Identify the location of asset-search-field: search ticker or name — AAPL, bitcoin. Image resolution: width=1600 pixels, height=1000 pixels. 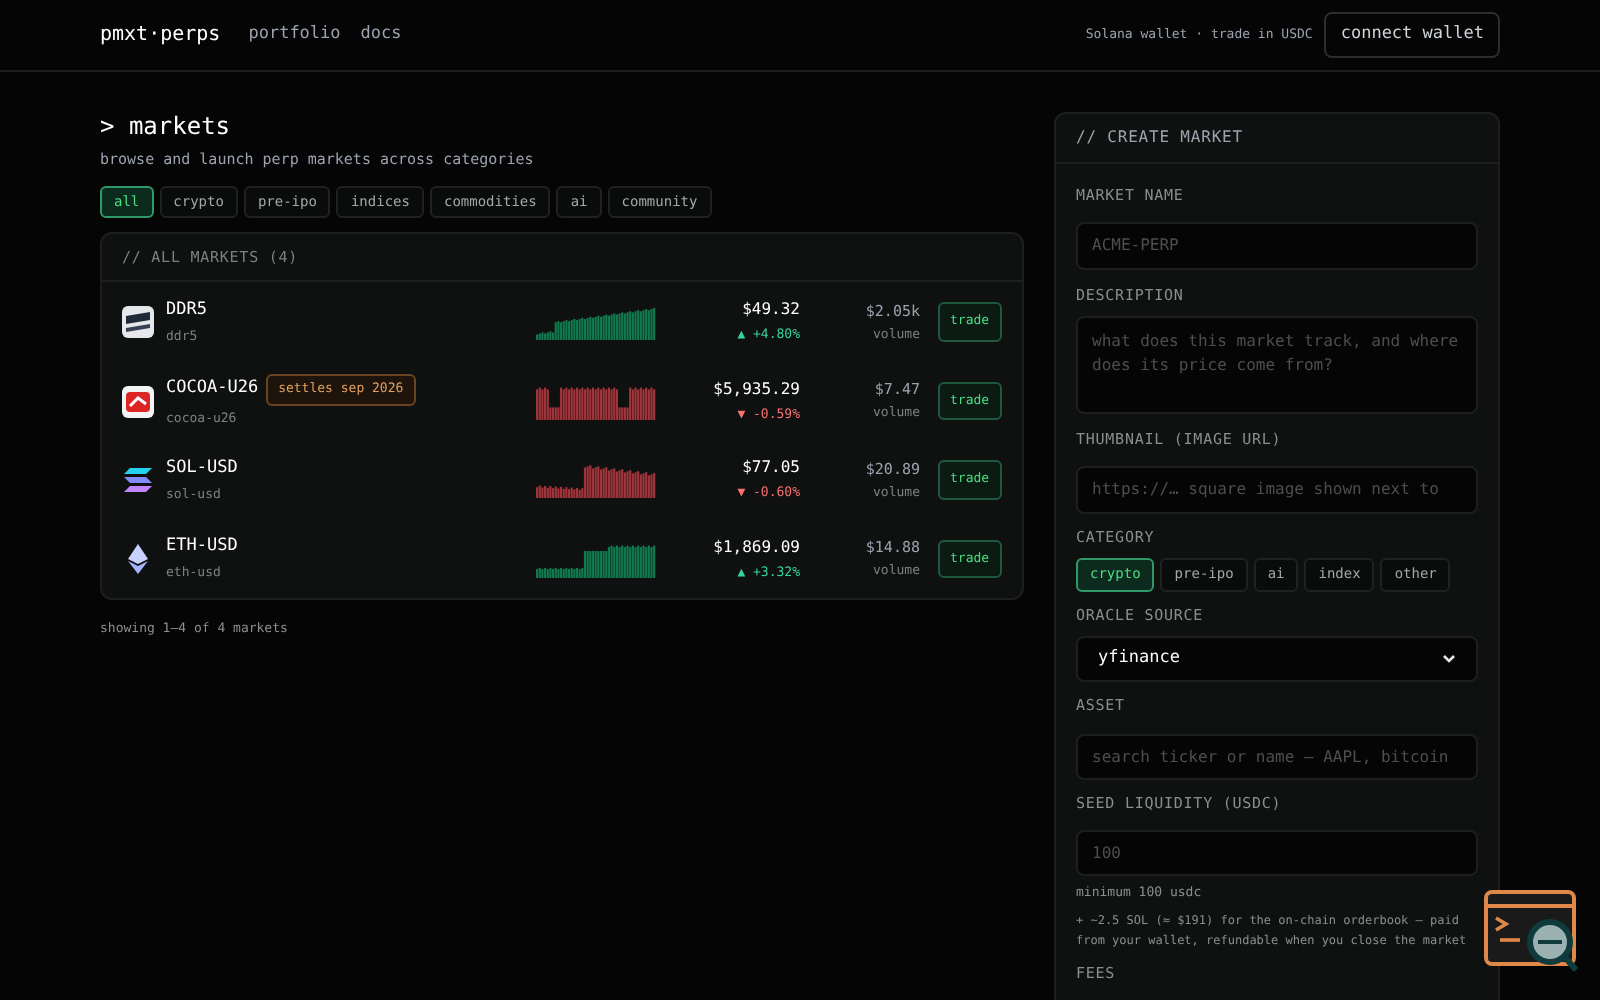
(1277, 756).